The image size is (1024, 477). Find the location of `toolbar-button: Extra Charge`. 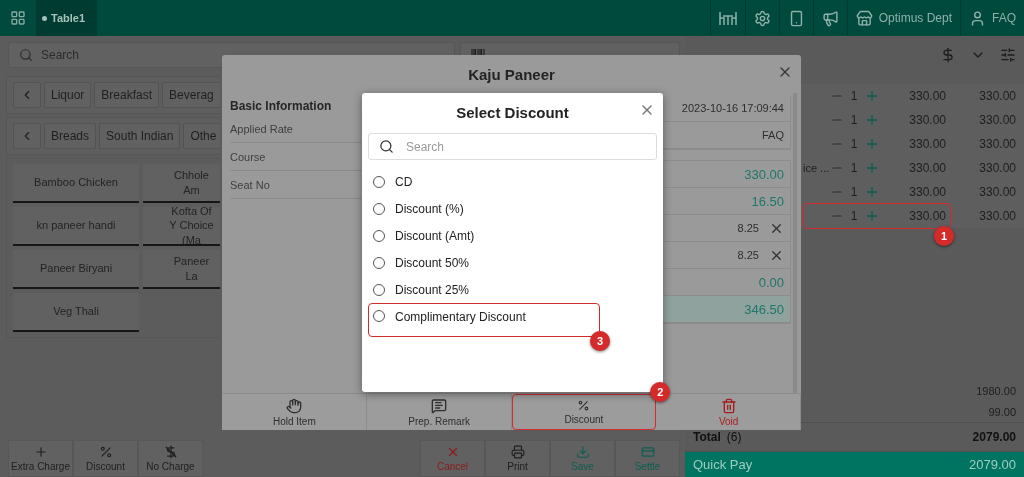

toolbar-button: Extra Charge is located at coordinates (40, 458).